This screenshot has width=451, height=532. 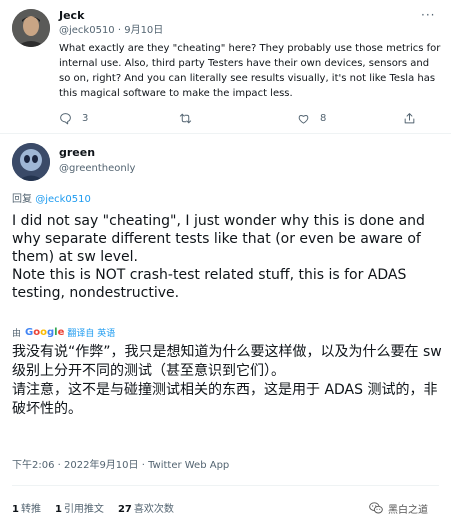 I want to click on translated-paragraph: 请注意，这不是与碰撞测试相关的东西，这是用于 ADAS 测试的，非破坏性的。, so click(x=225, y=399).